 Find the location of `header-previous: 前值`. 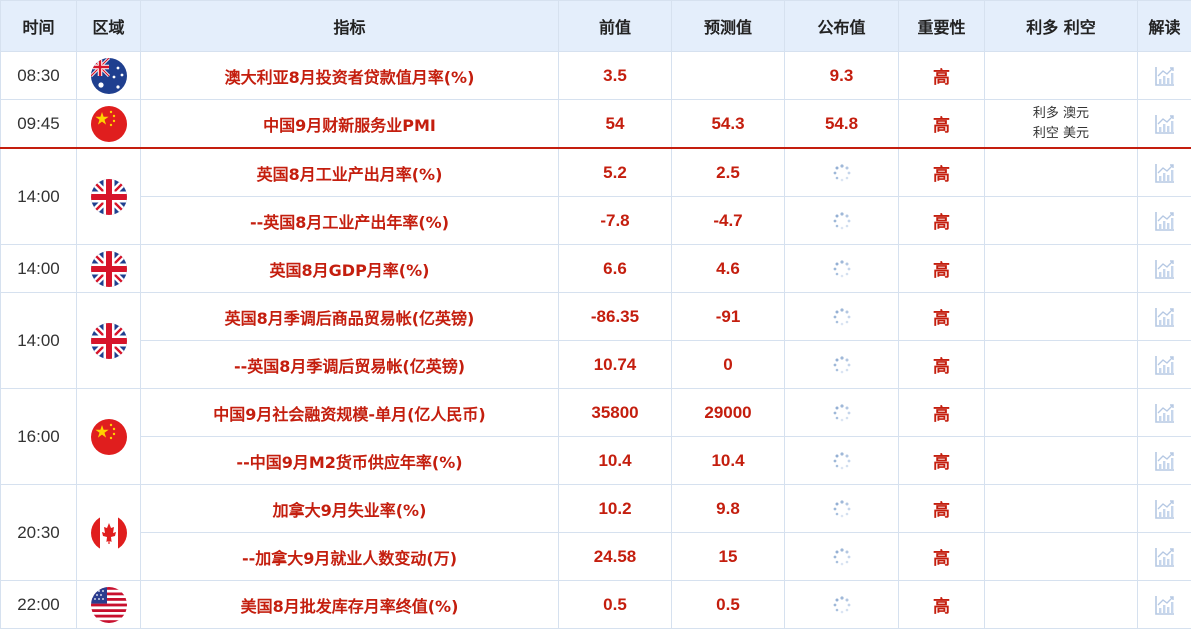

header-previous: 前值 is located at coordinates (615, 26).